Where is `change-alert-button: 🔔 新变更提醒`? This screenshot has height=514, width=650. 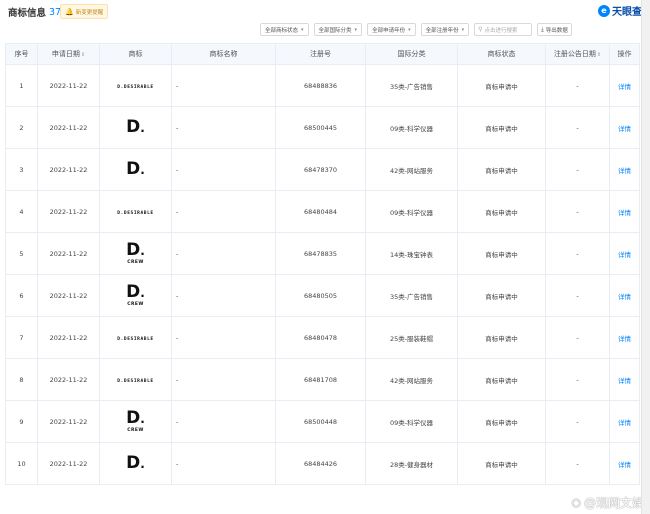 change-alert-button: 🔔 新变更提醒 is located at coordinates (84, 11).